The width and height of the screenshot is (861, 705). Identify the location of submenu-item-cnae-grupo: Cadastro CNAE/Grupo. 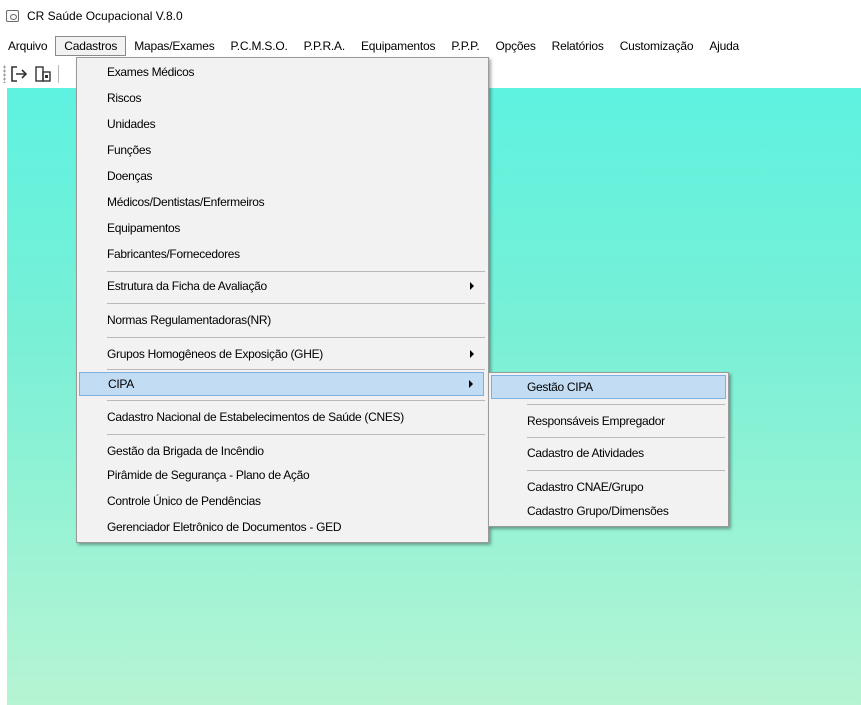
(624, 487).